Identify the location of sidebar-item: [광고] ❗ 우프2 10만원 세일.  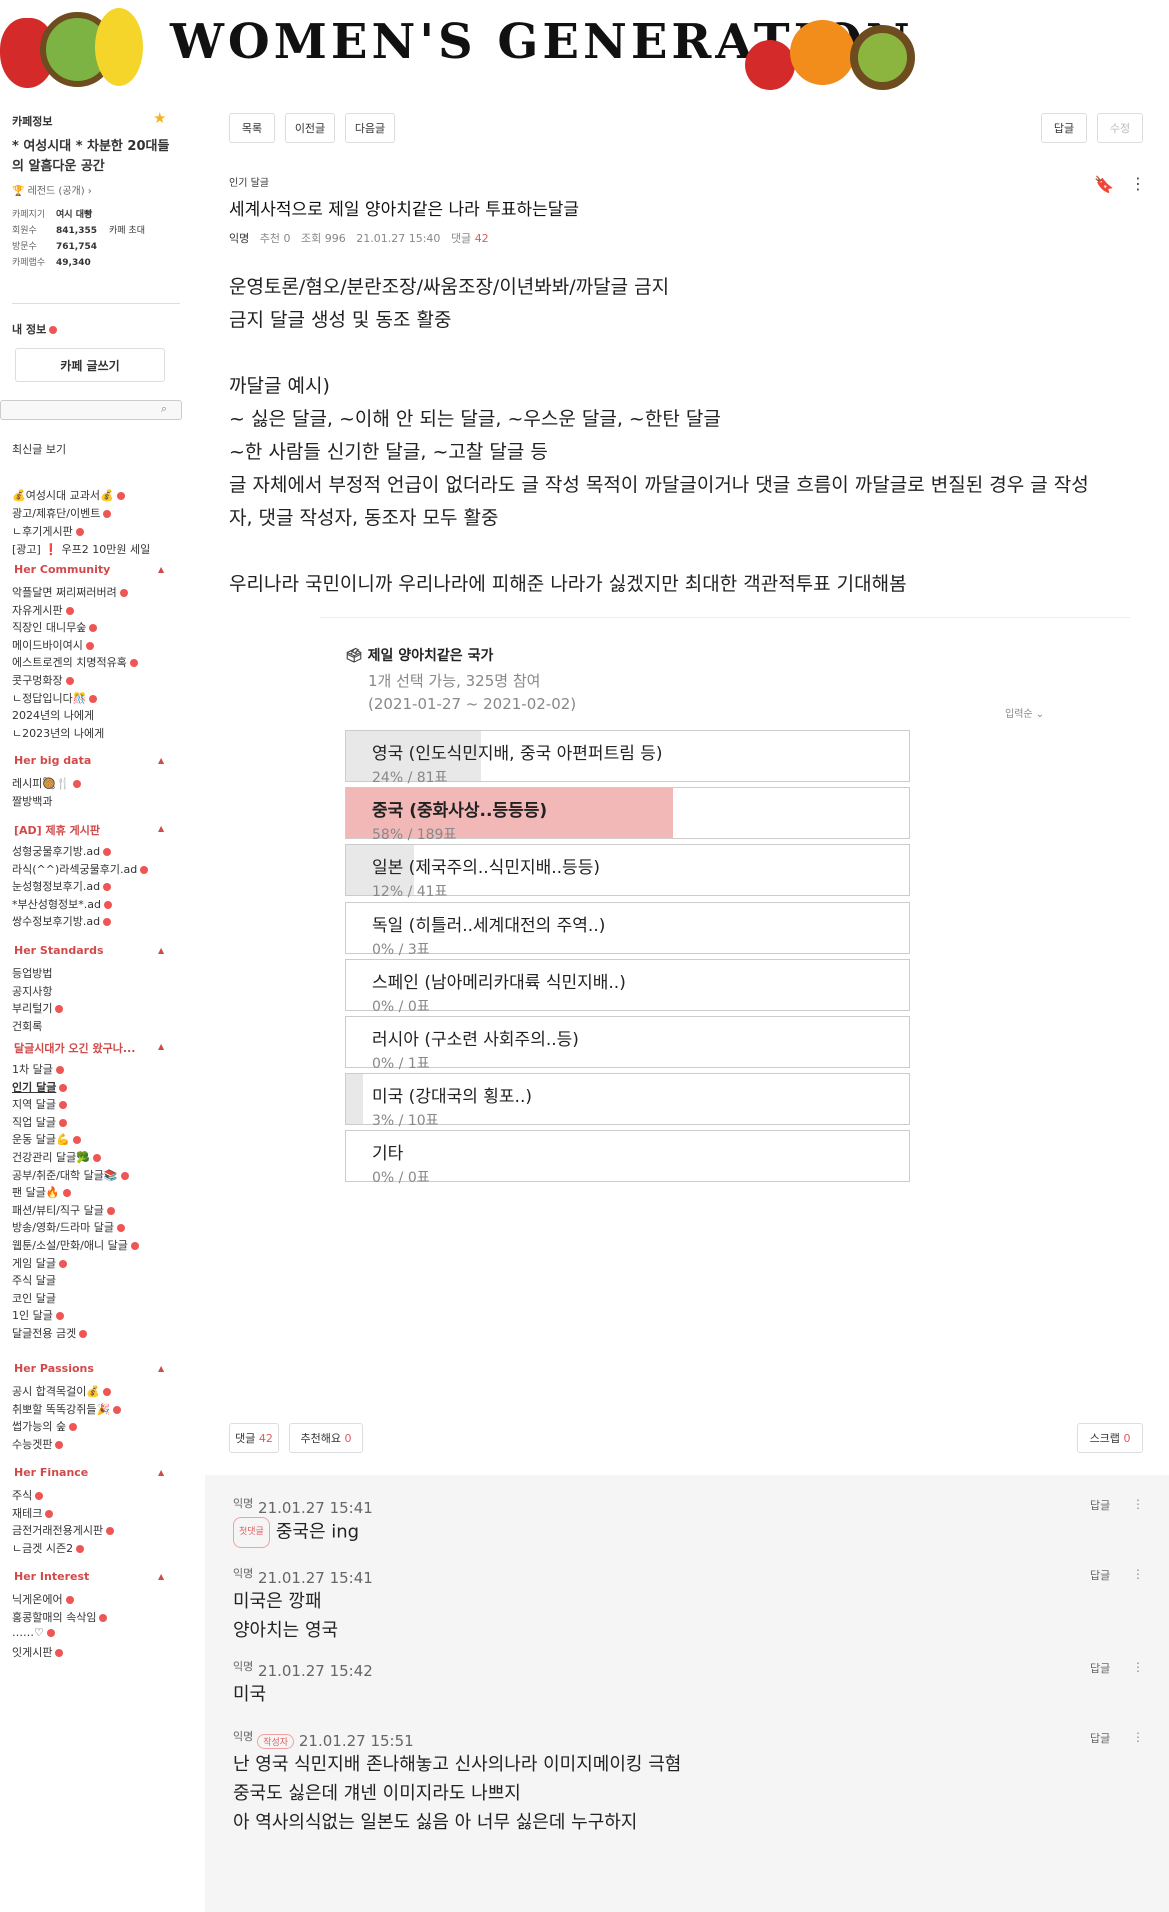
(81, 549).